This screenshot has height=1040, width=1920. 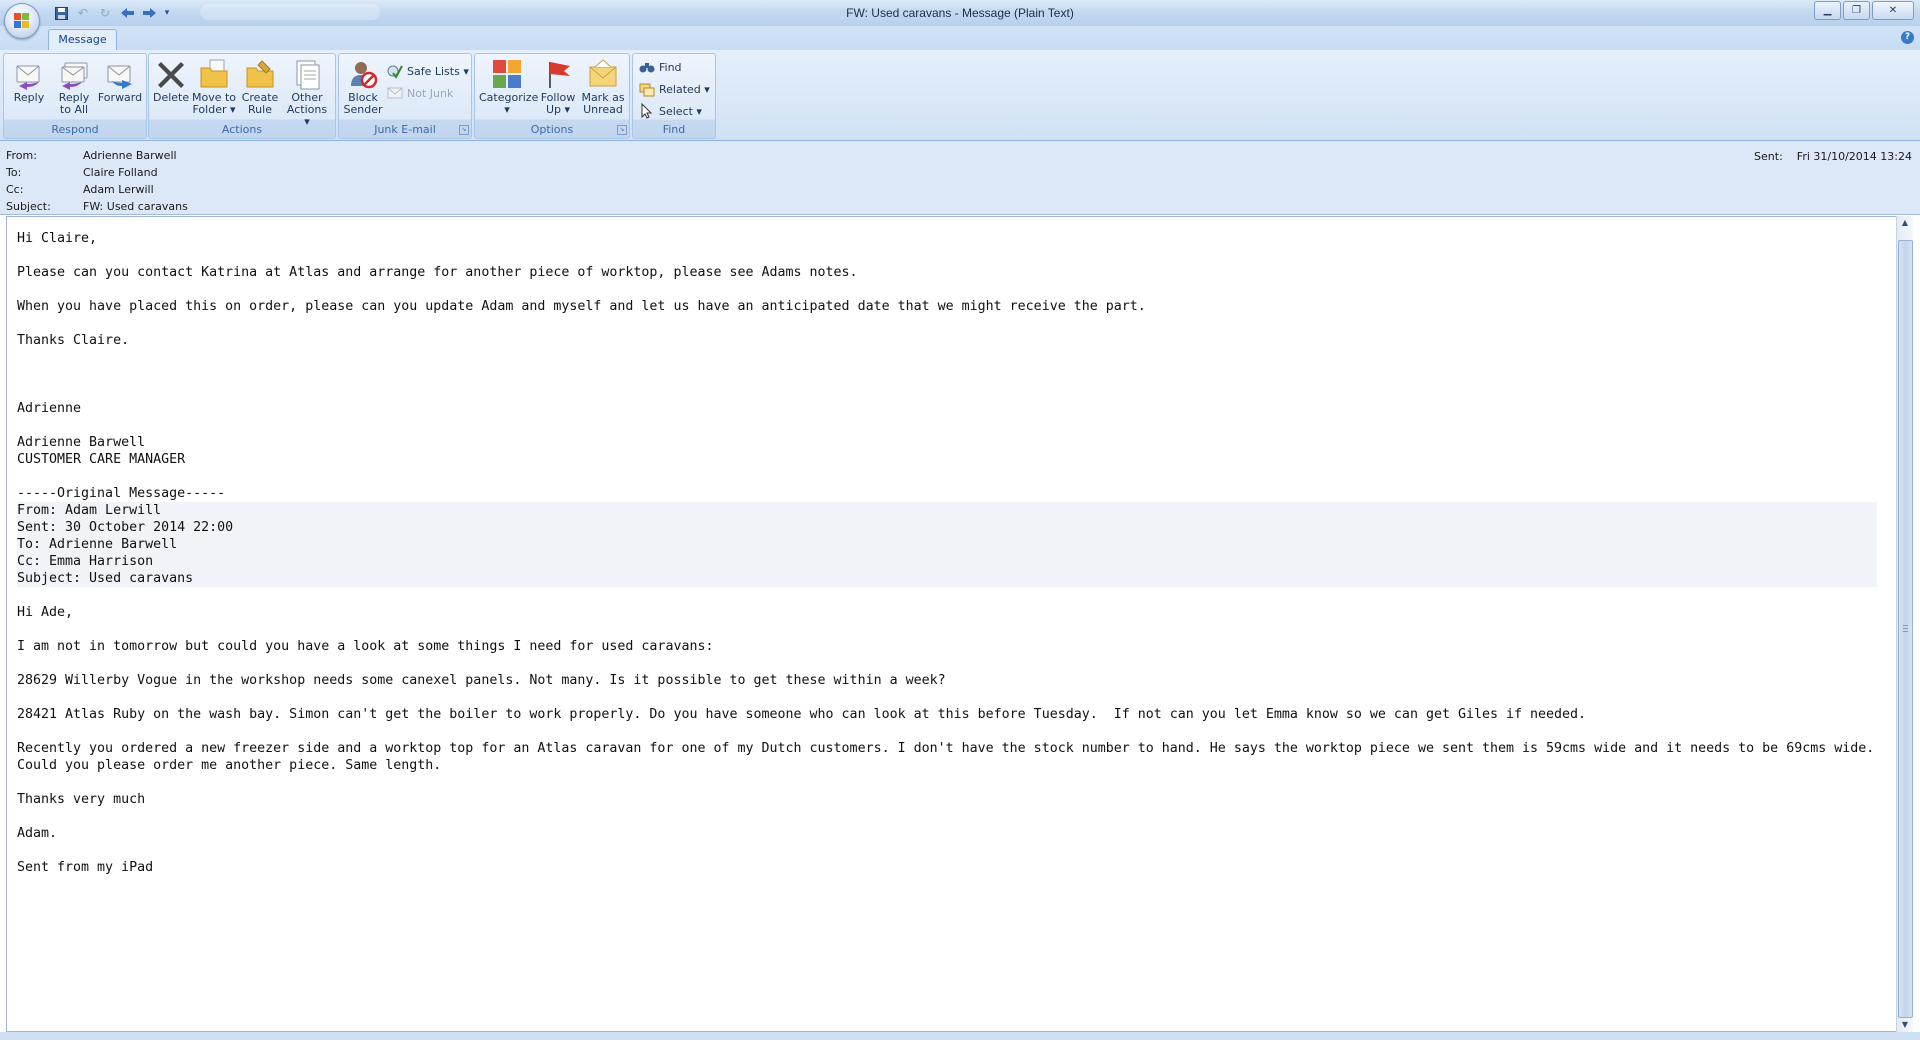 What do you see at coordinates (135, 206) in the screenshot?
I see `subject-value: FW: Used caravans` at bounding box center [135, 206].